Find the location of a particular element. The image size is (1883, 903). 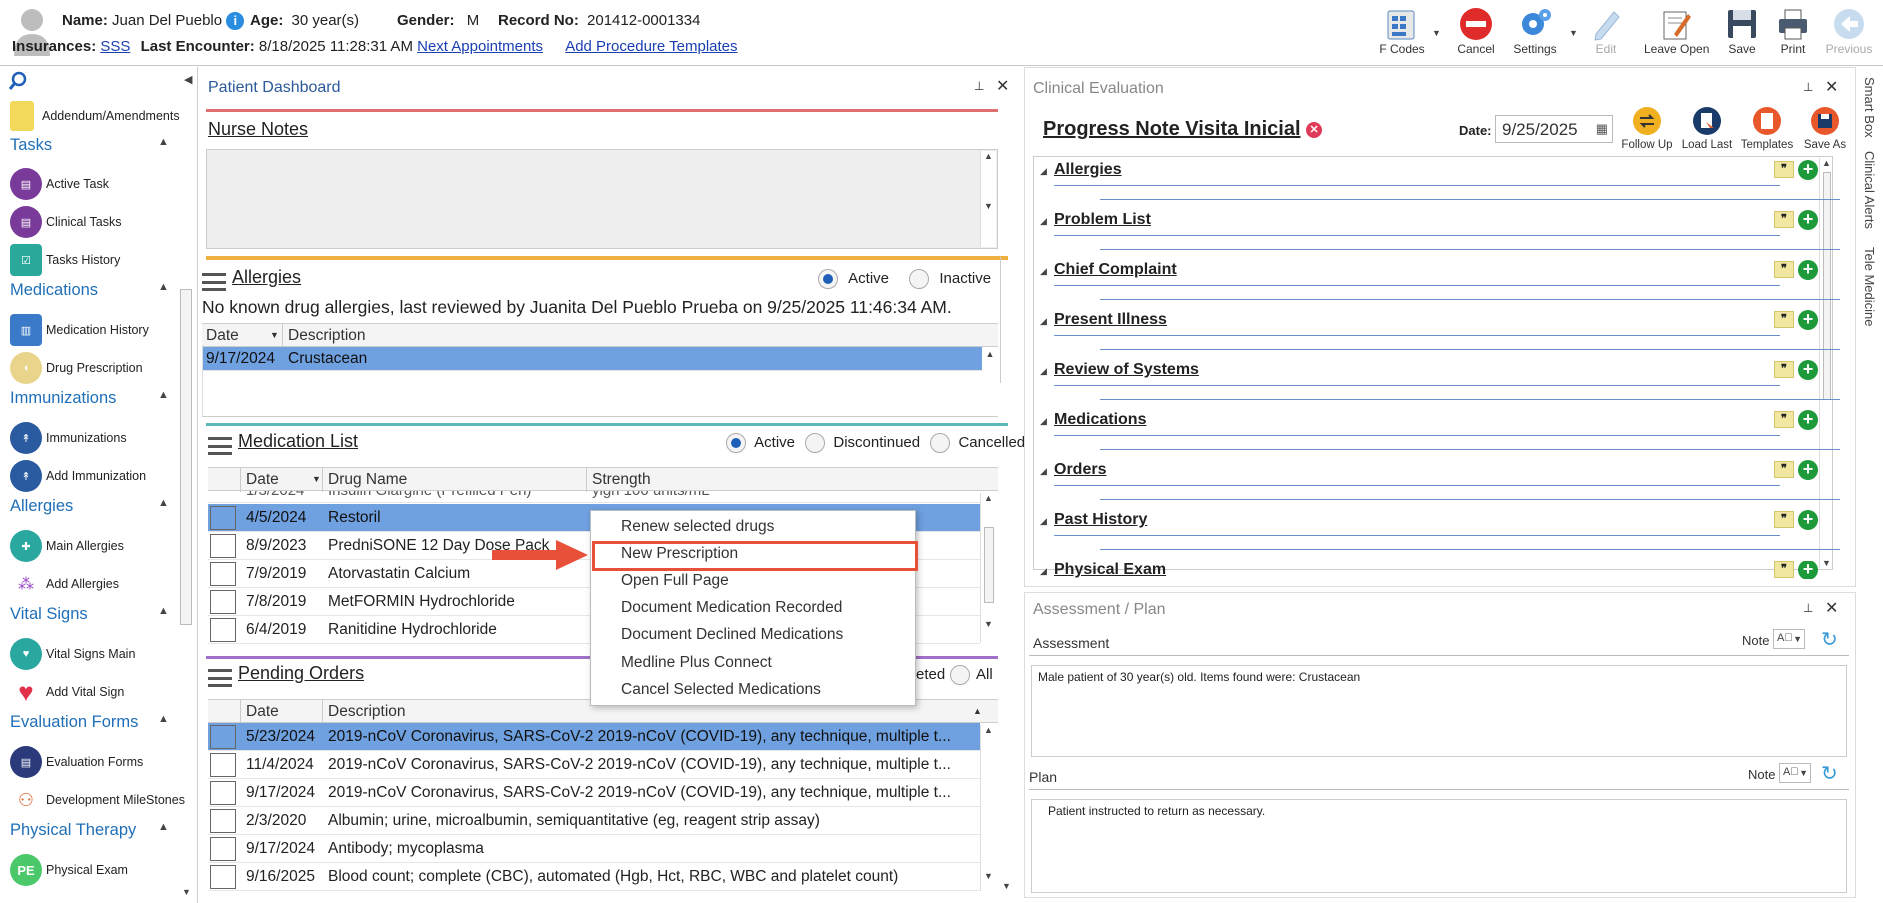

medlist-active-radio is located at coordinates (736, 443).